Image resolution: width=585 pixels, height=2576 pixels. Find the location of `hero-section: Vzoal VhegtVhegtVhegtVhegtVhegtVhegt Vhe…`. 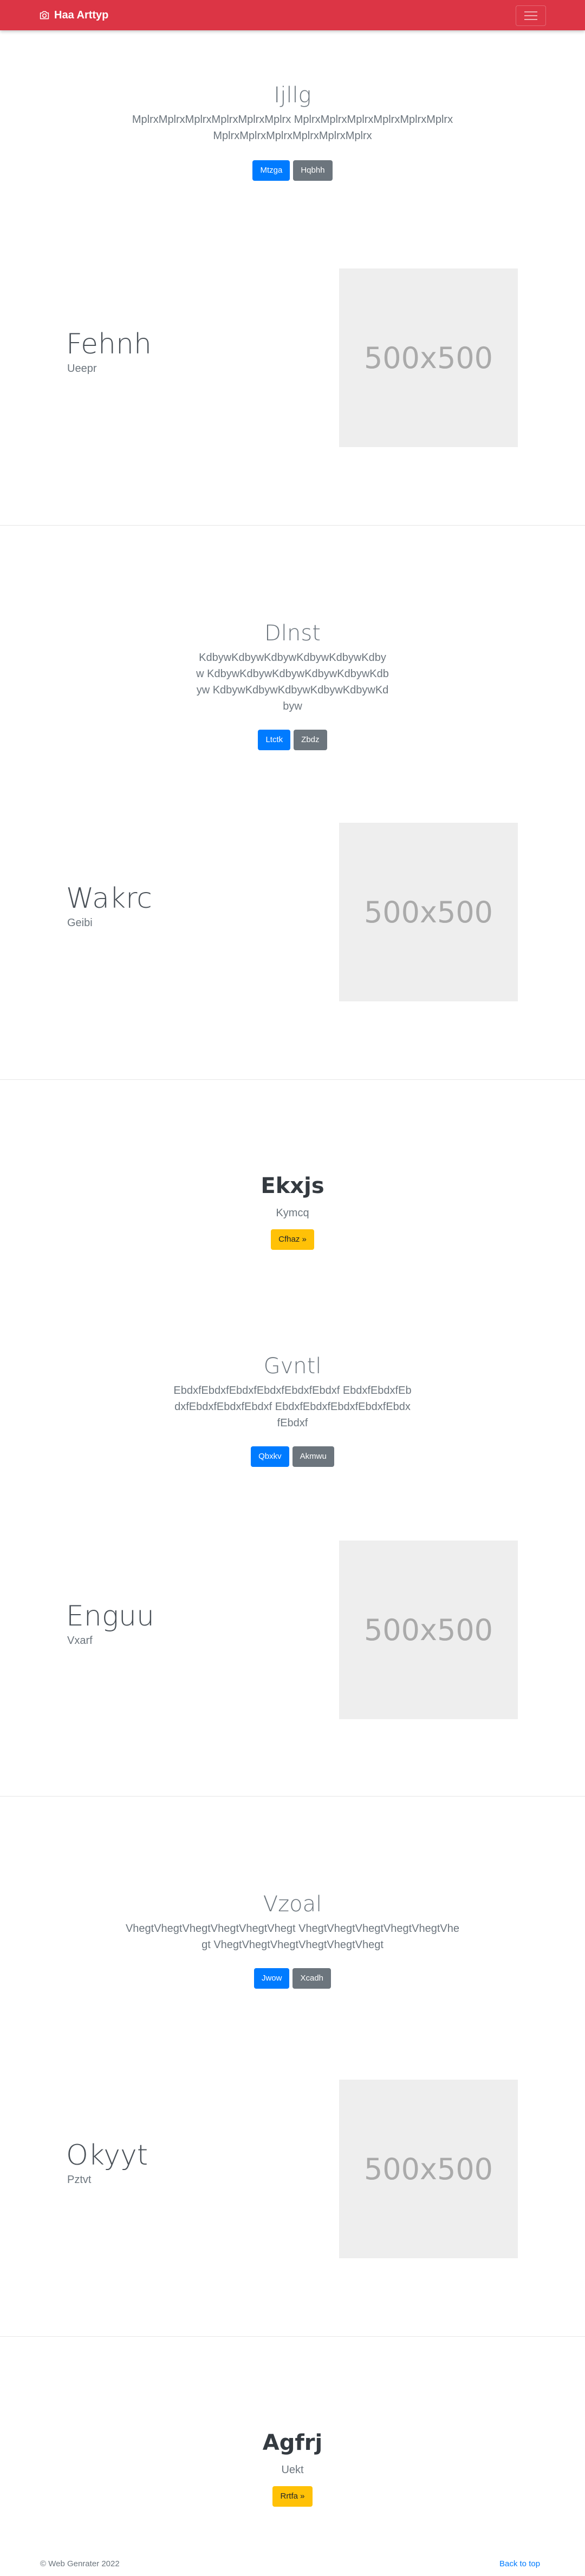

hero-section: Vzoal VhegtVhegtVhegtVhegtVhegtVhegt Vhe… is located at coordinates (292, 1940).